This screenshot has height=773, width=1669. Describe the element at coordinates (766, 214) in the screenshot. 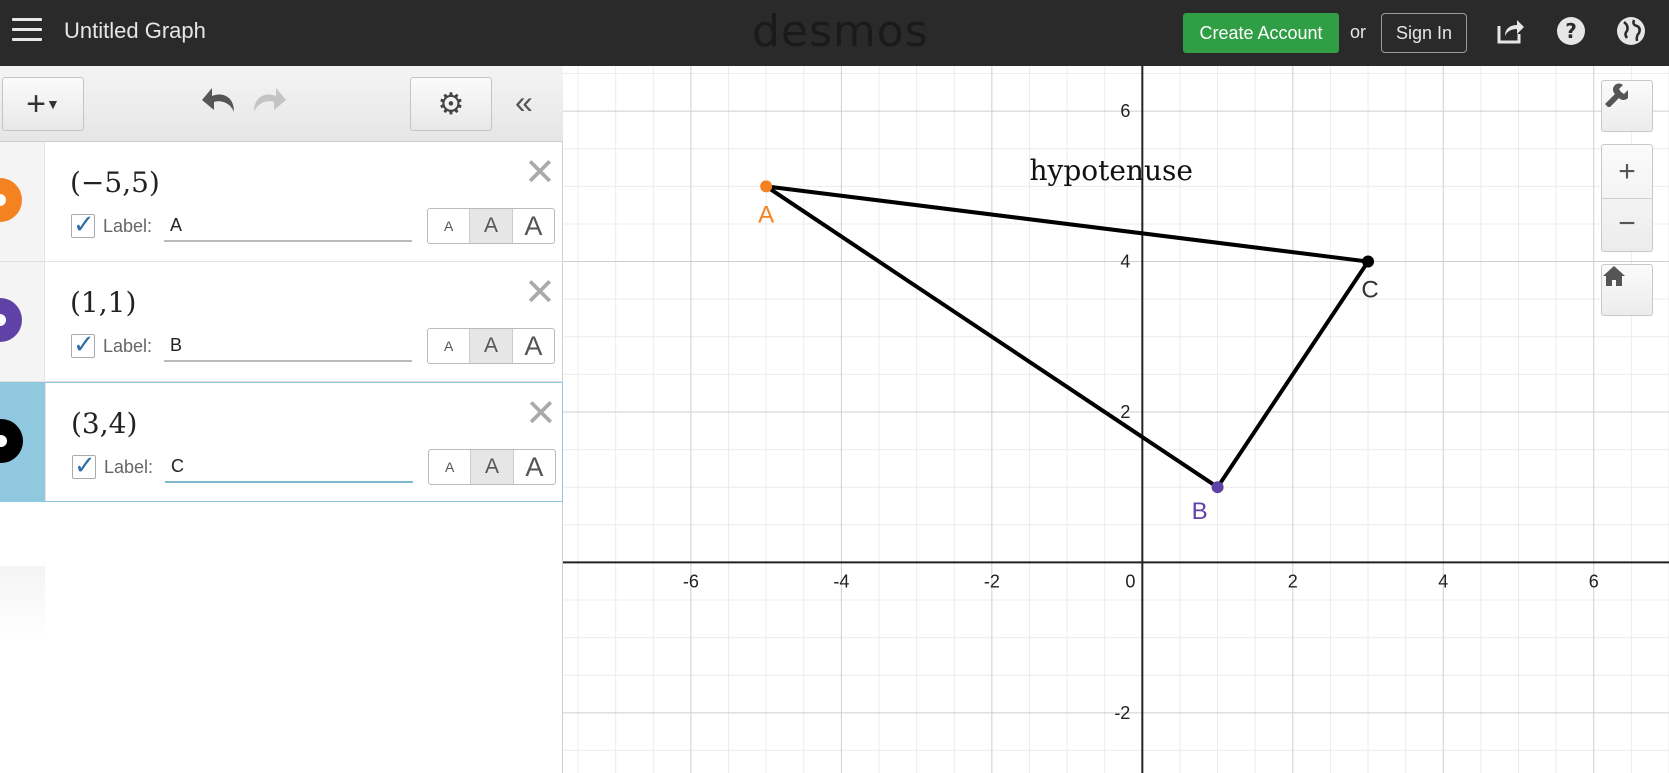

I see `point-label-A: A` at that location.